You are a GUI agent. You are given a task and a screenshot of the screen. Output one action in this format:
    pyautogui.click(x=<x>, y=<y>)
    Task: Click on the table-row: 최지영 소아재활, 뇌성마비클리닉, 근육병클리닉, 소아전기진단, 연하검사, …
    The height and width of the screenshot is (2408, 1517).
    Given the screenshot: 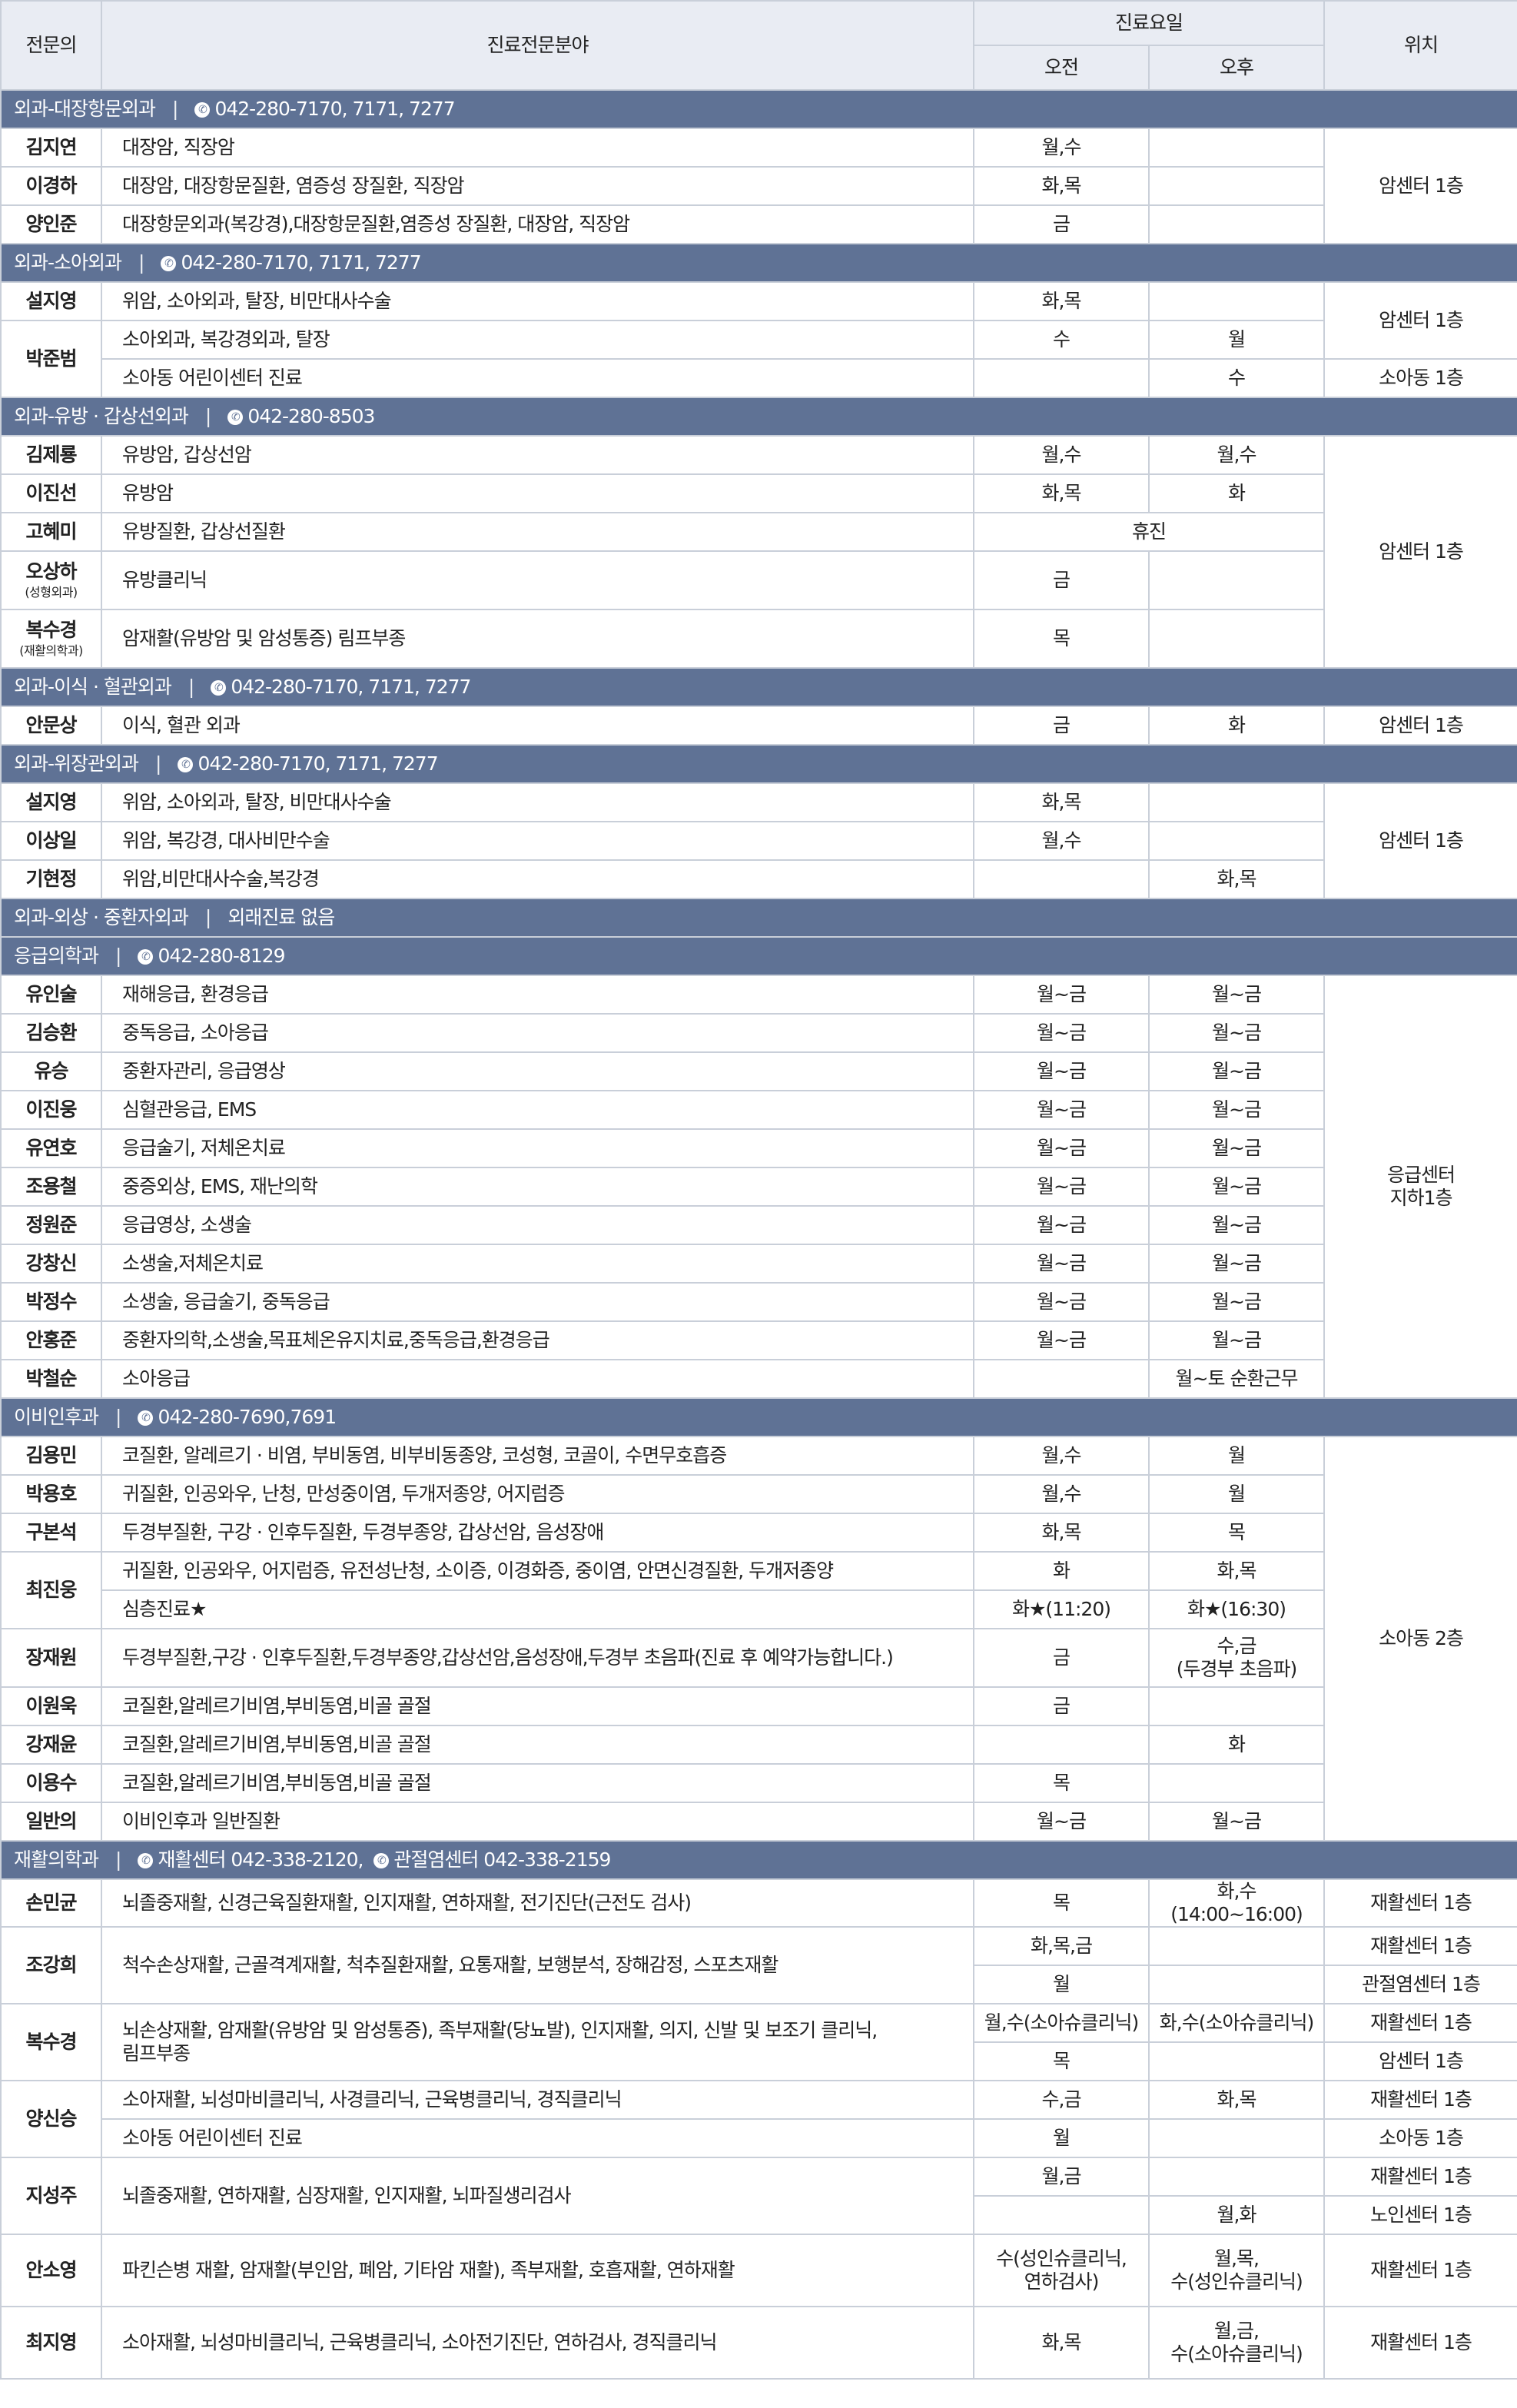 What is the action you would take?
    pyautogui.click(x=758, y=2343)
    